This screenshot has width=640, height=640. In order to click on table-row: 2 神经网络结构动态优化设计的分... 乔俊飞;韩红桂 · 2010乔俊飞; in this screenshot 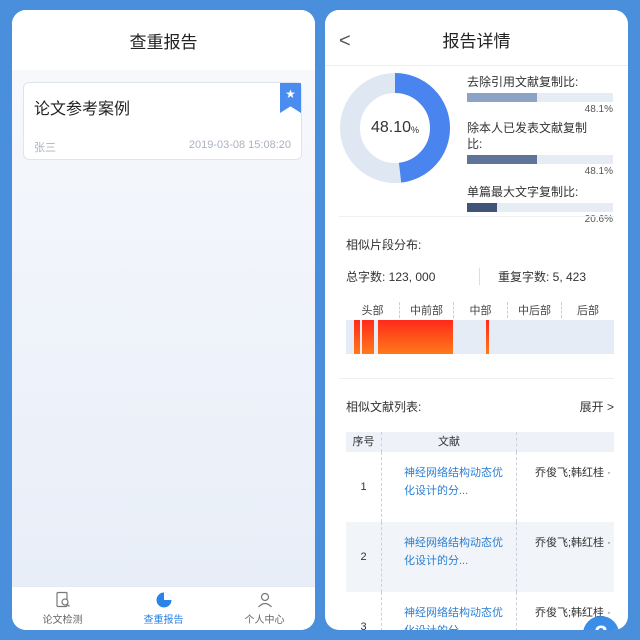, I will do `click(480, 557)`.